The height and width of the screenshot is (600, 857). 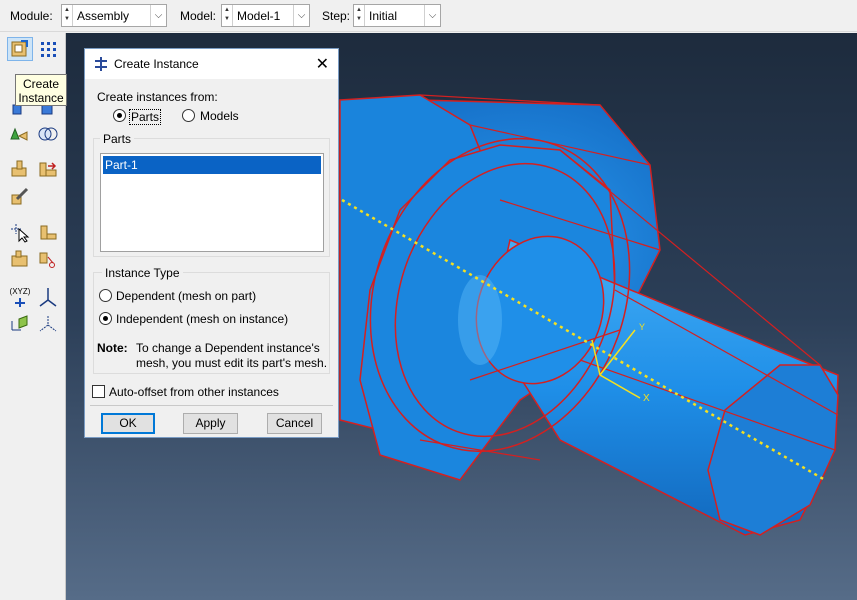 What do you see at coordinates (128, 423) in the screenshot?
I see `ok-button: OK` at bounding box center [128, 423].